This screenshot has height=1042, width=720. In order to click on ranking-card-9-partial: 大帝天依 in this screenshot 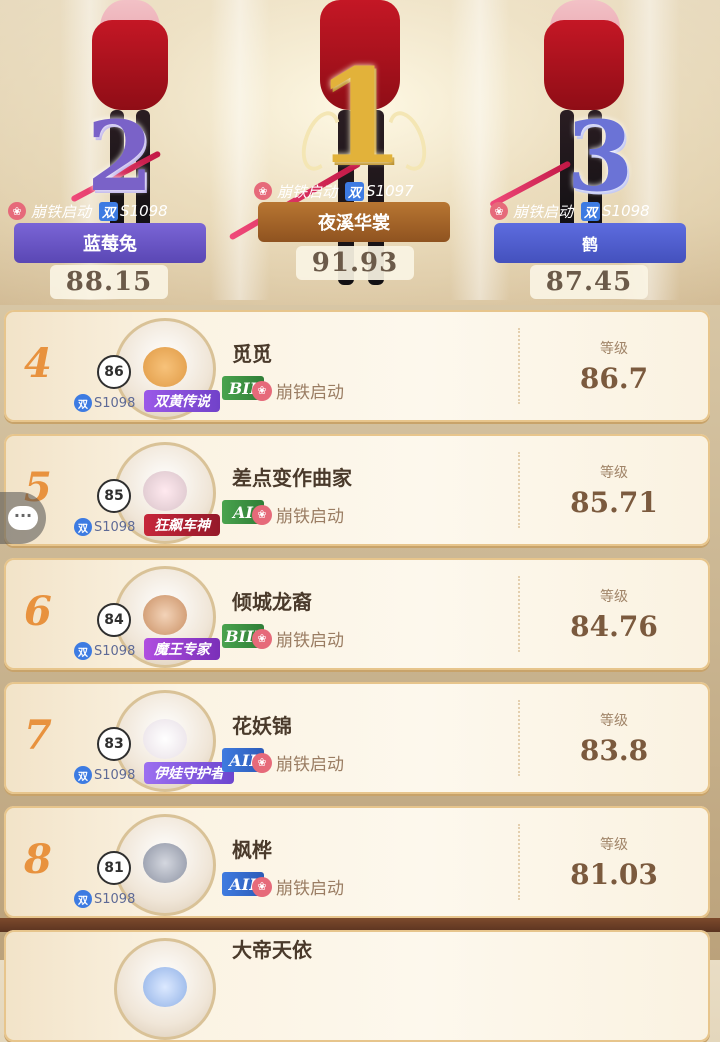, I will do `click(357, 986)`.